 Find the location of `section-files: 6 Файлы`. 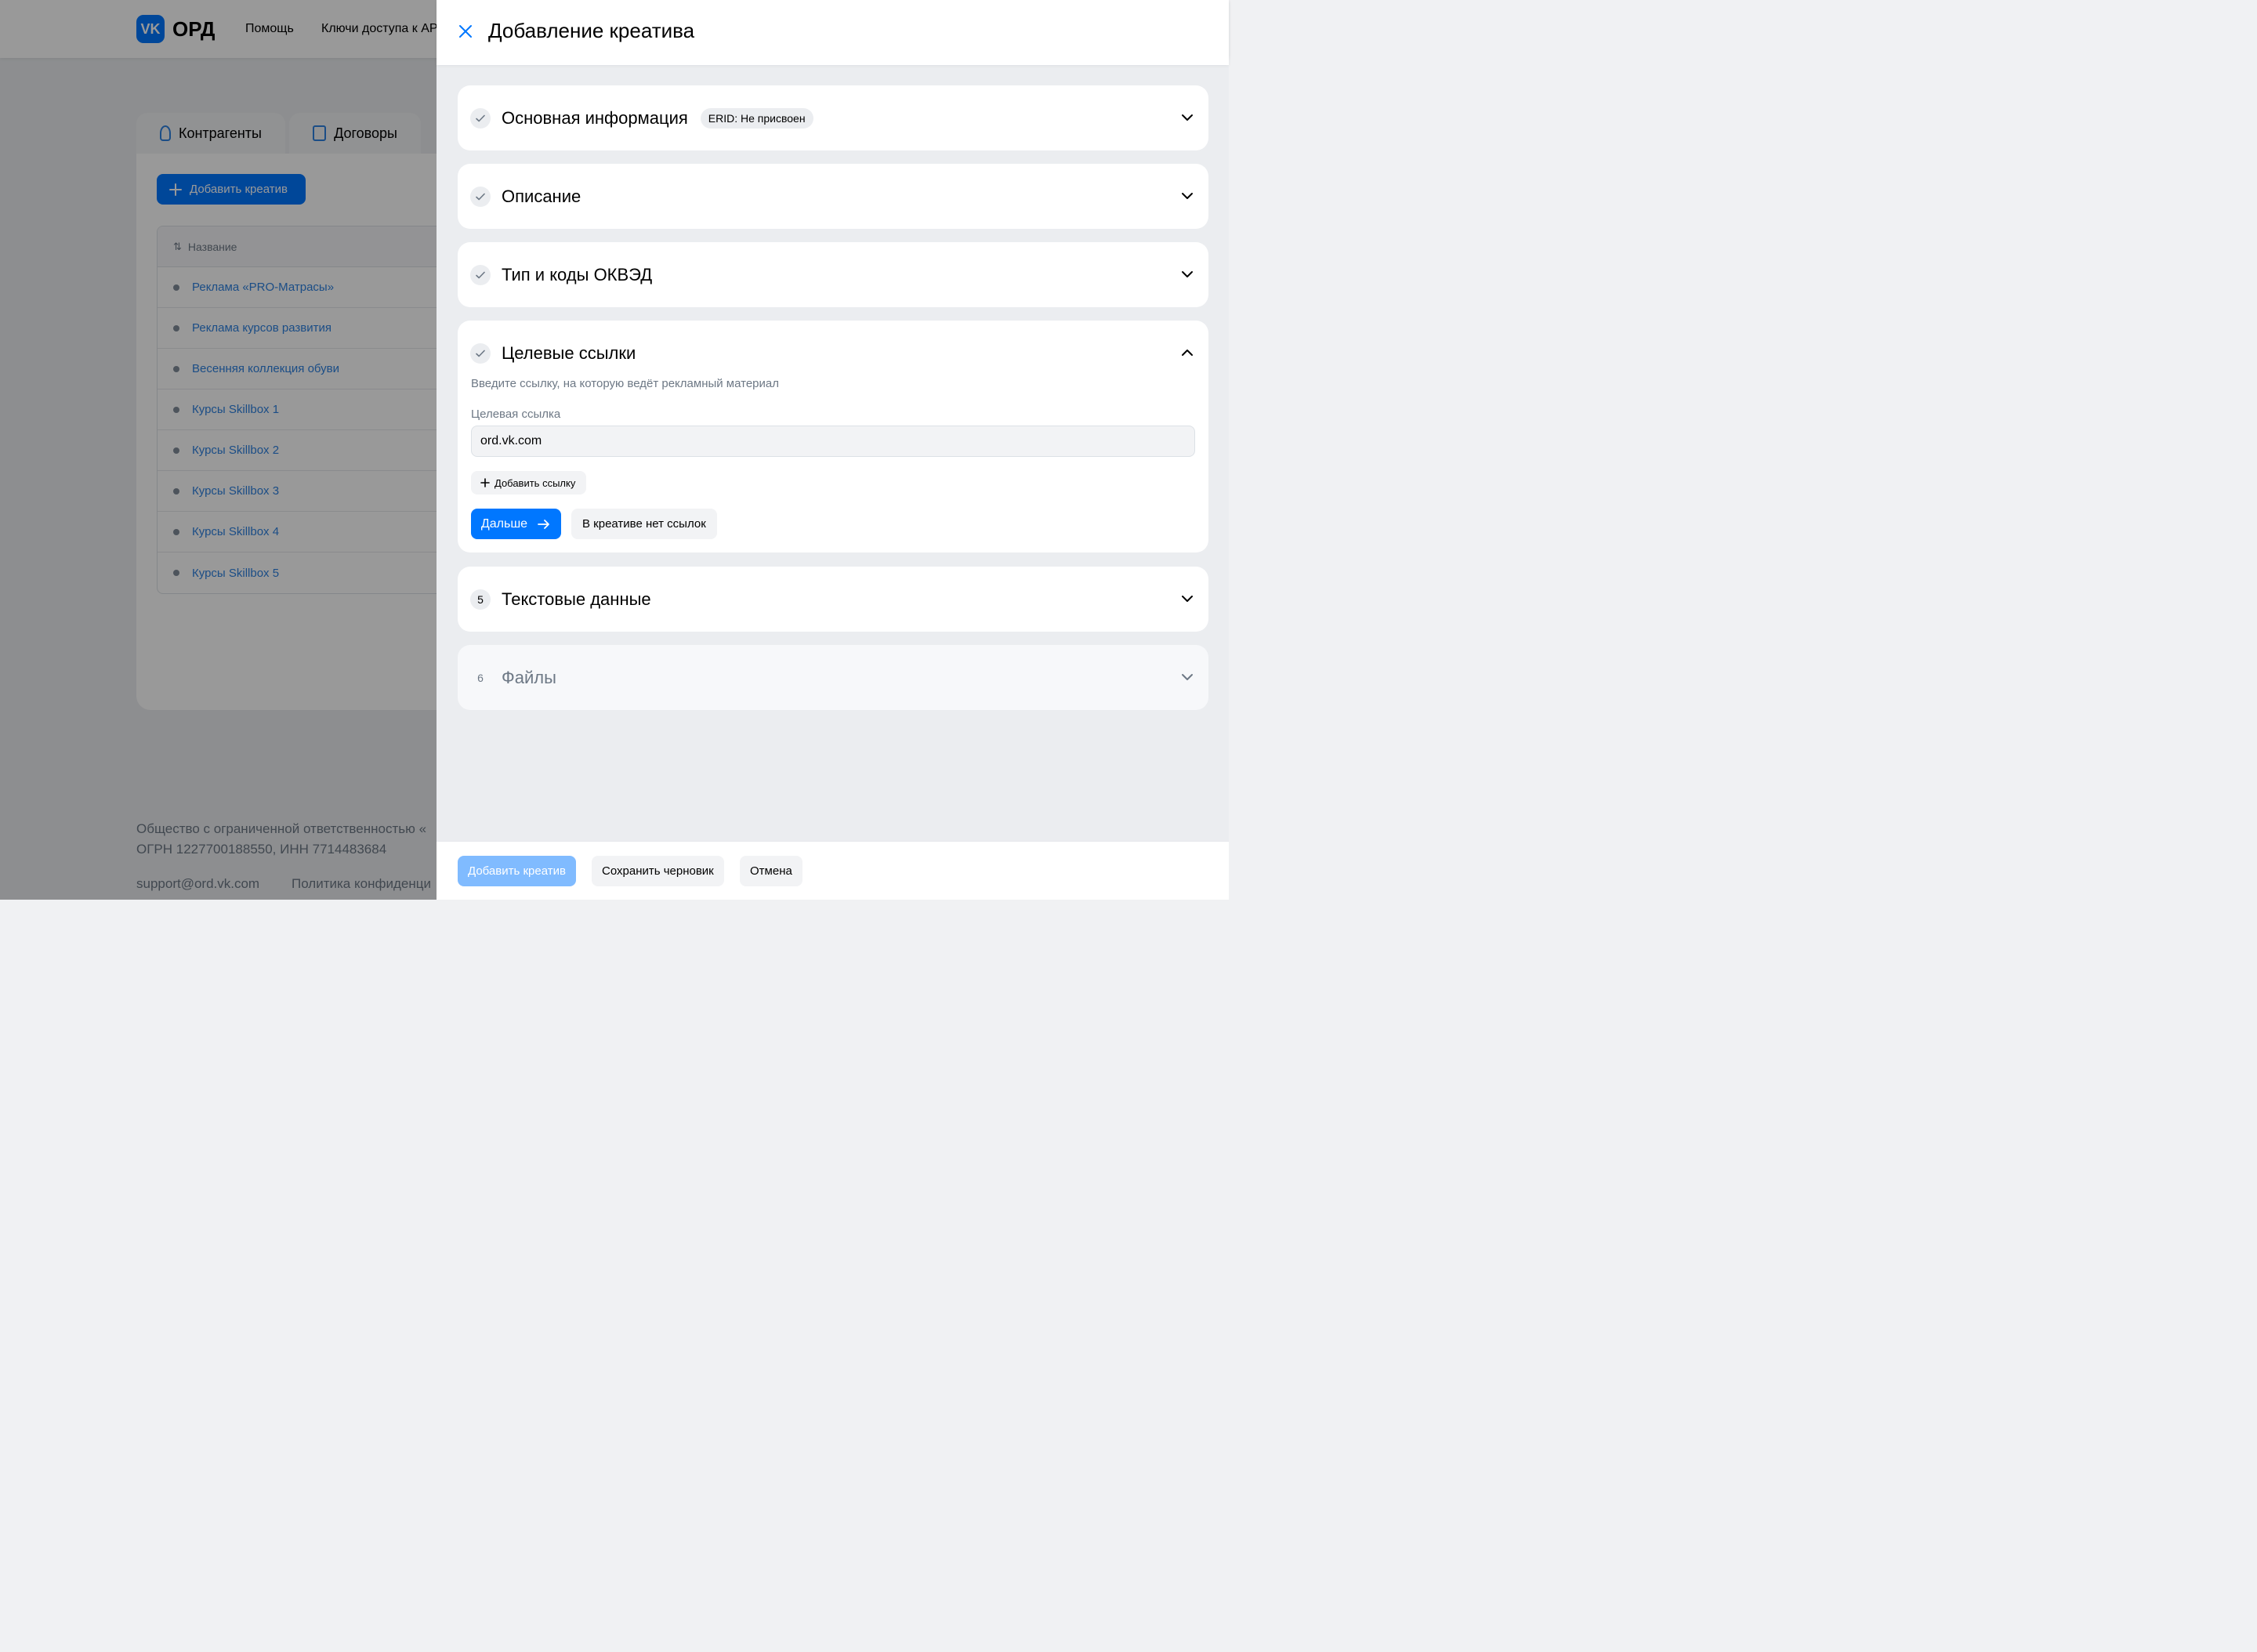

section-files: 6 Файлы is located at coordinates (833, 677).